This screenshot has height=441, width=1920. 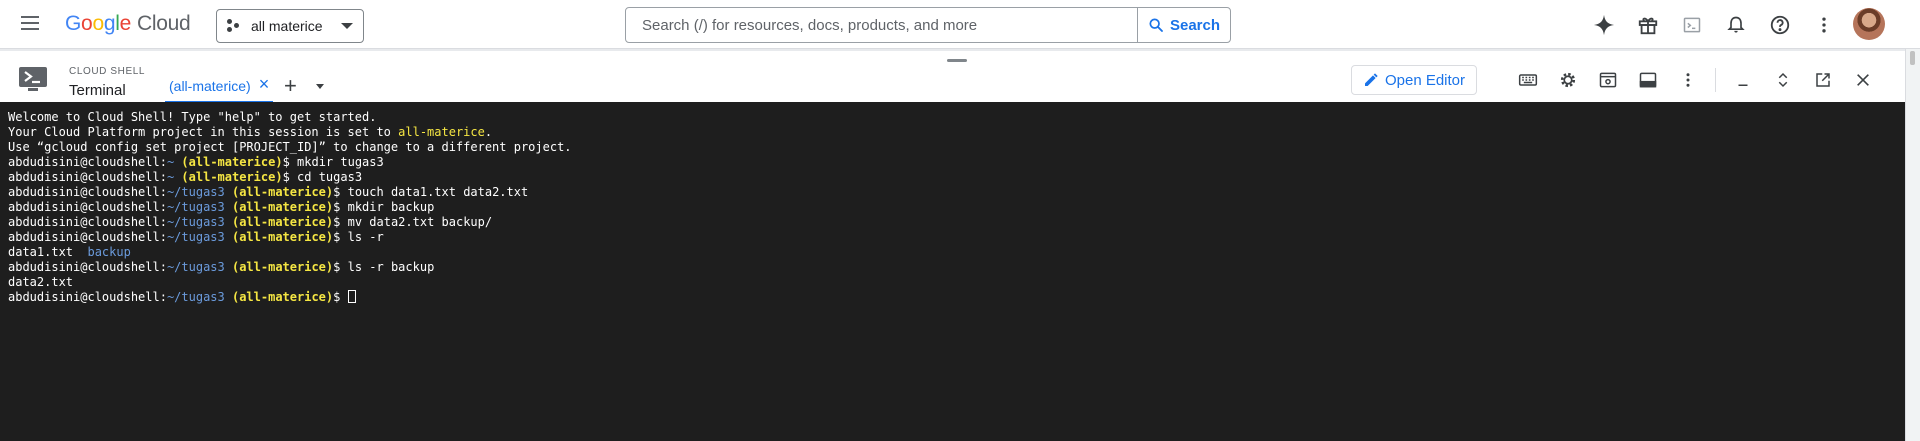 What do you see at coordinates (109, 23) in the screenshot?
I see `logo-letter: g` at bounding box center [109, 23].